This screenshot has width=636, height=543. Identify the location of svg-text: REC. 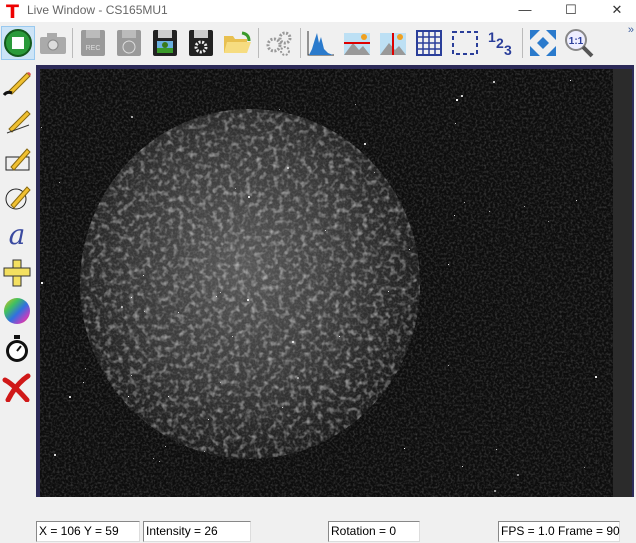
(93, 48).